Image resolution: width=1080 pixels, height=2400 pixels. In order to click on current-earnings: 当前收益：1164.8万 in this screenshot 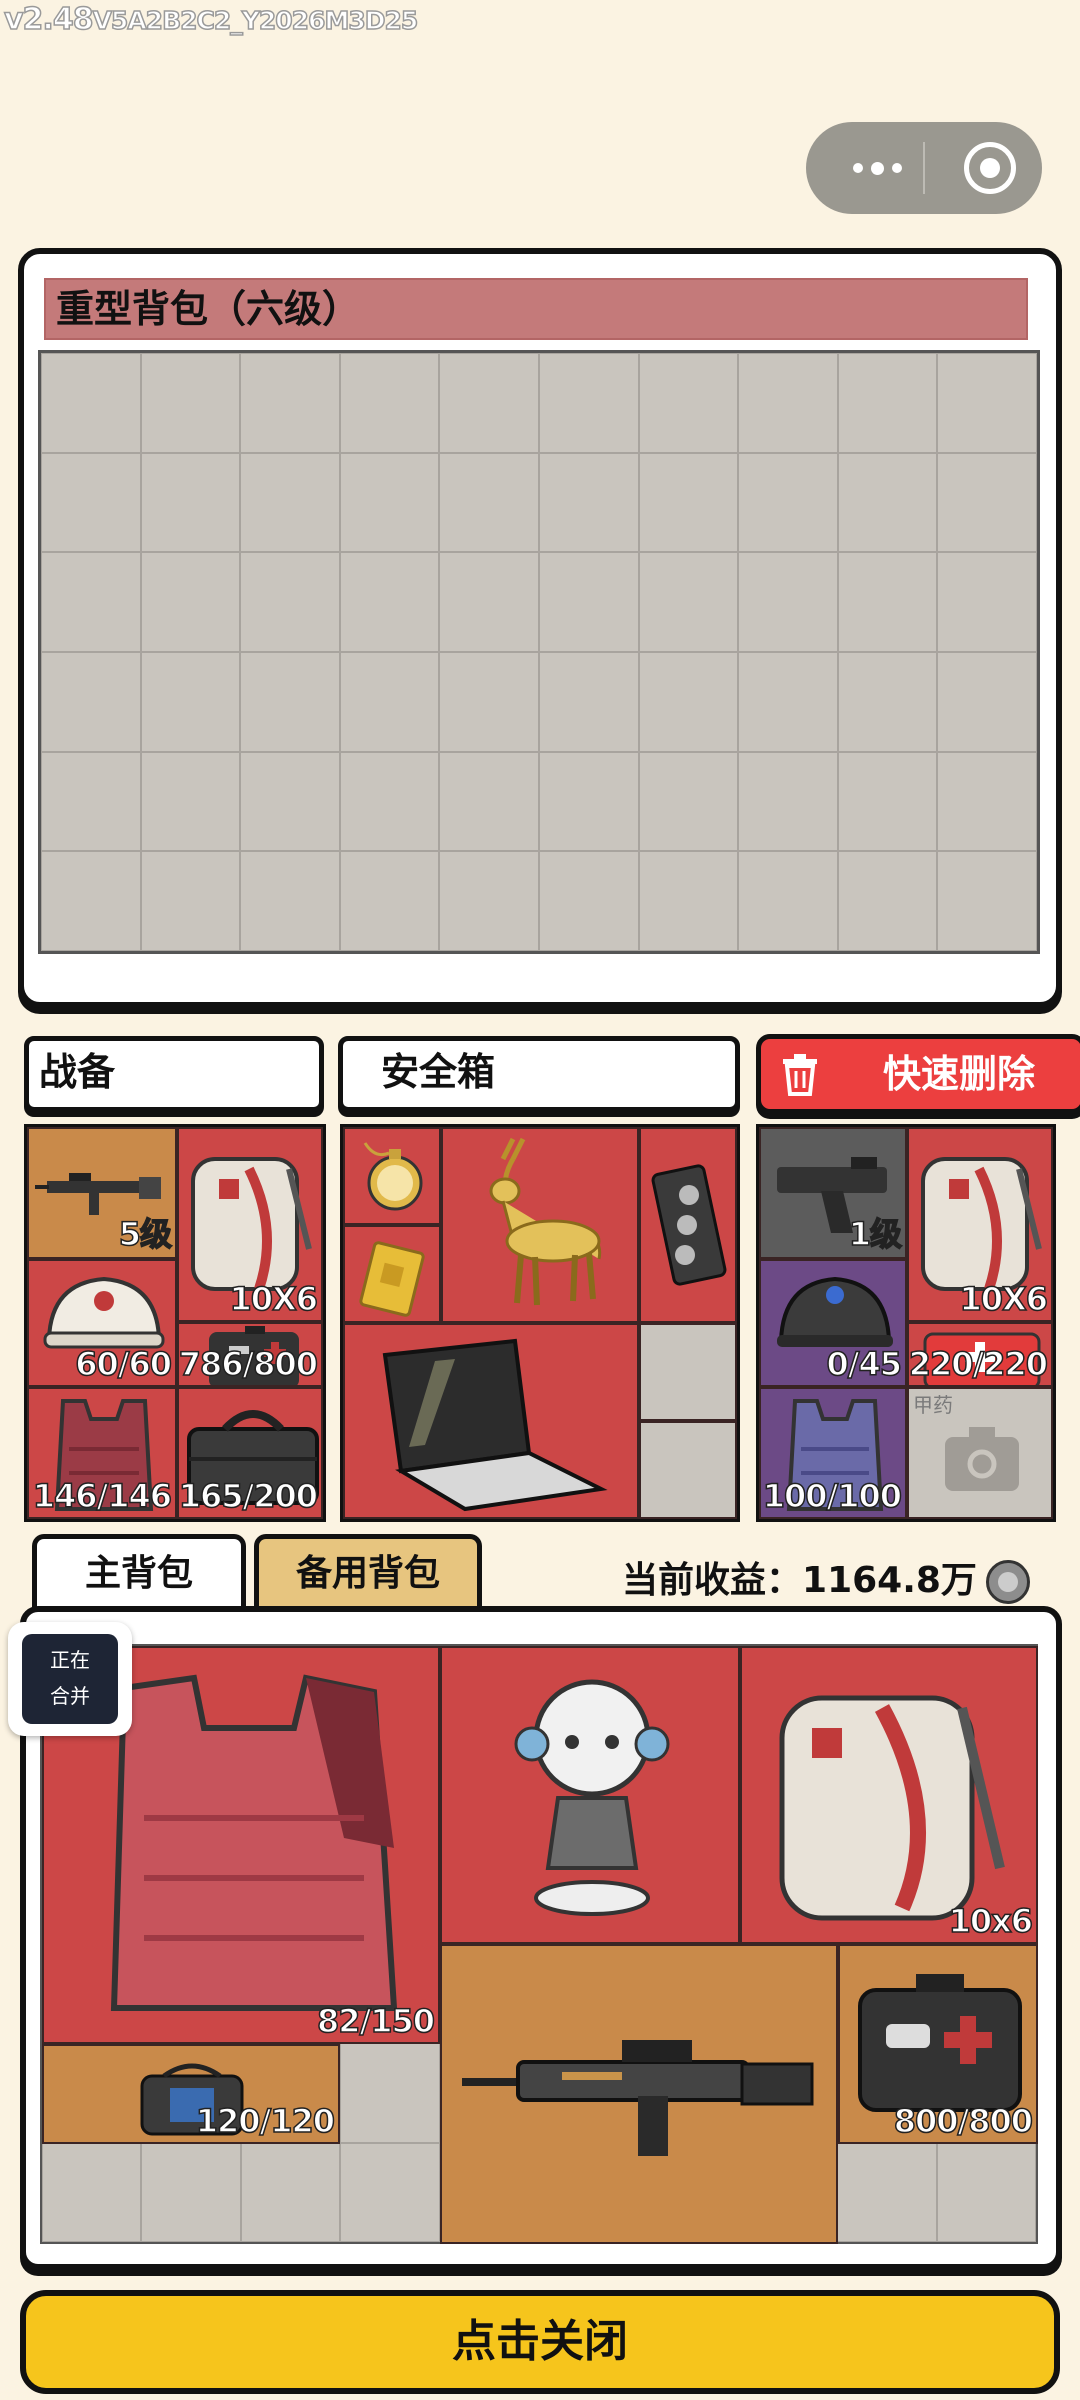, I will do `click(799, 1581)`.